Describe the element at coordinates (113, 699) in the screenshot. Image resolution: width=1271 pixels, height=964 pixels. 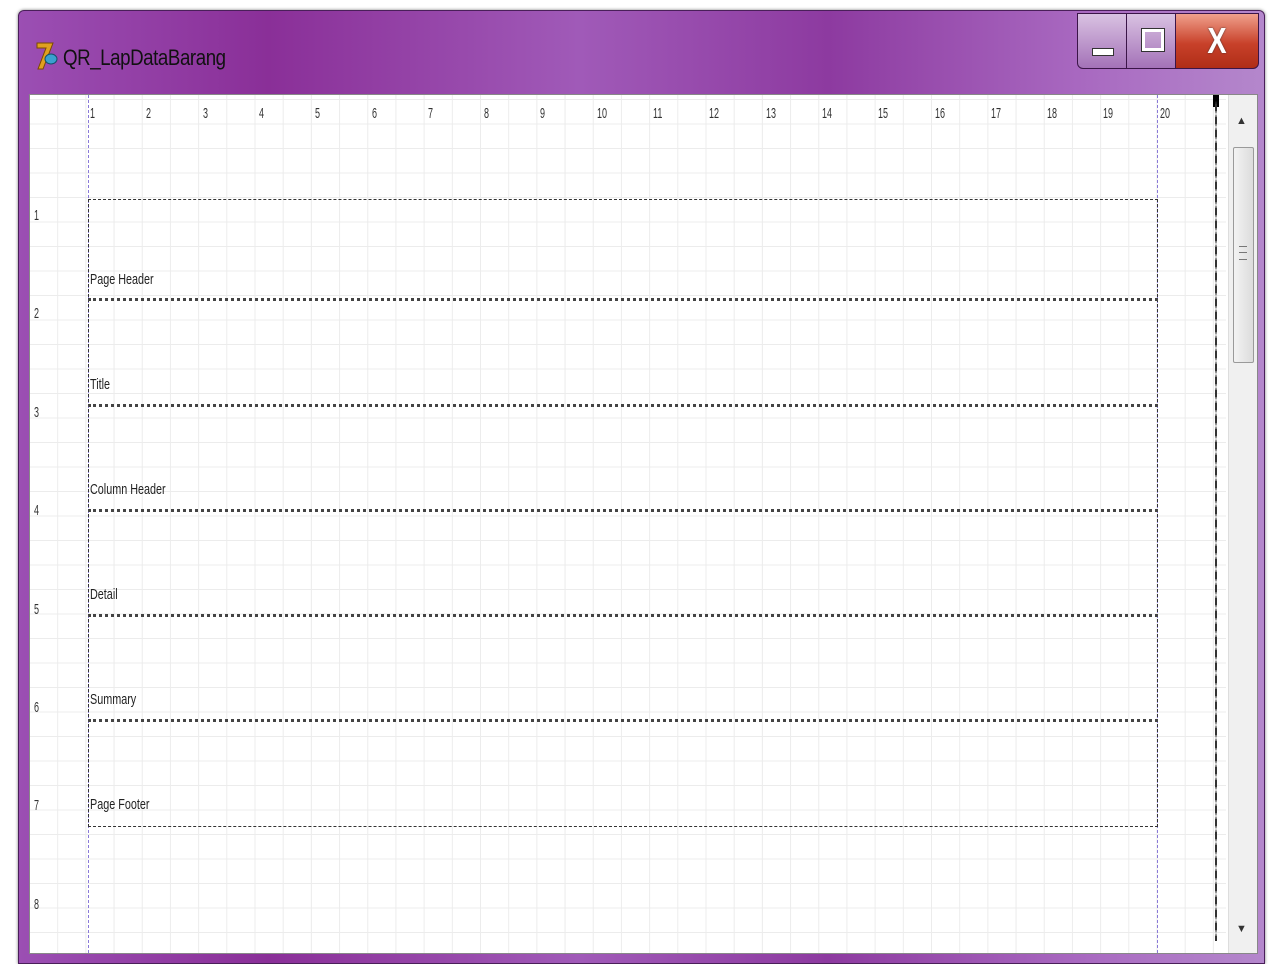
I see `band-label-summary: Summary` at that location.